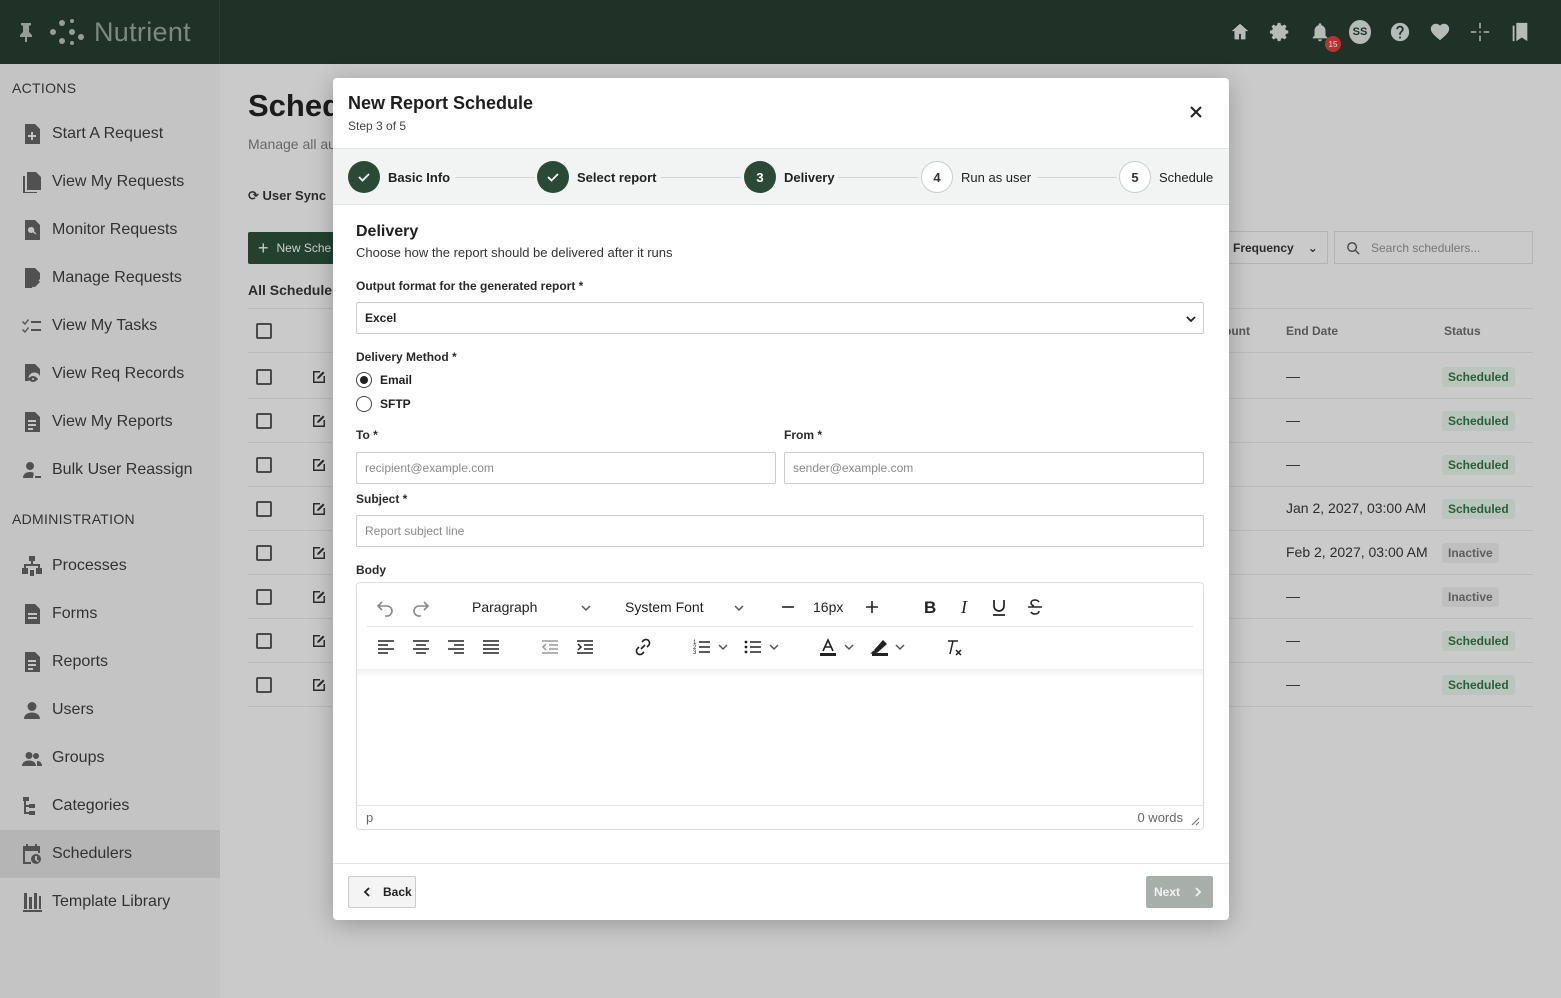 This screenshot has width=1561, height=998. I want to click on step-number: 3, so click(760, 177).